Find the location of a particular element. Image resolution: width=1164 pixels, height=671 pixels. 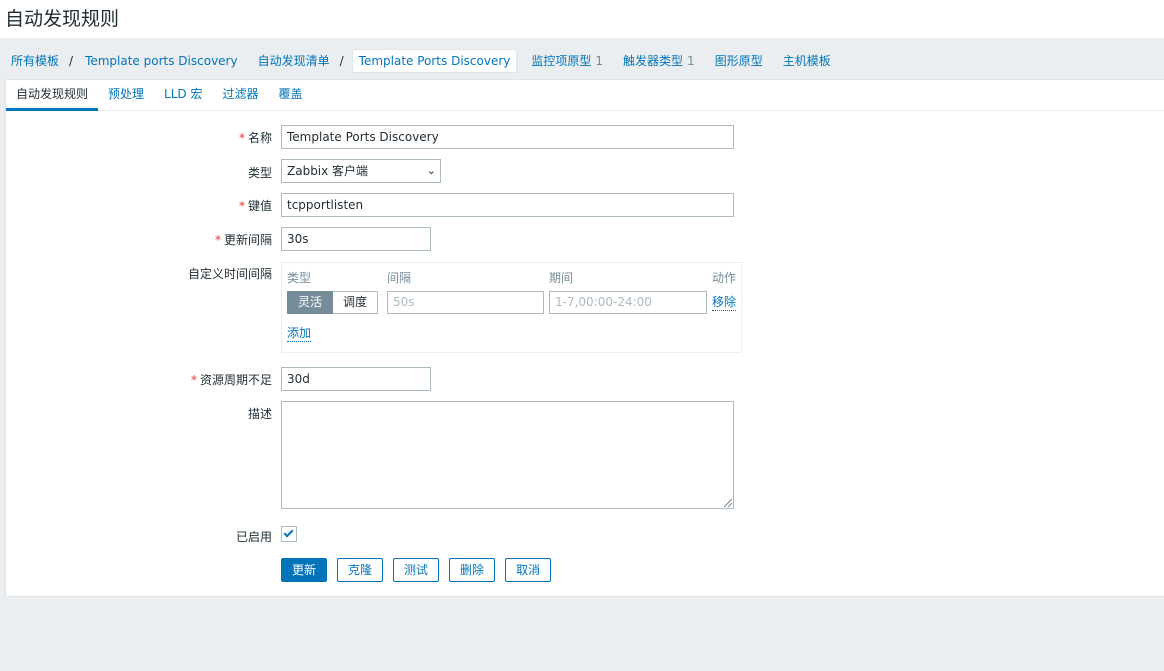

key-label-text: 键值 is located at coordinates (259, 206).